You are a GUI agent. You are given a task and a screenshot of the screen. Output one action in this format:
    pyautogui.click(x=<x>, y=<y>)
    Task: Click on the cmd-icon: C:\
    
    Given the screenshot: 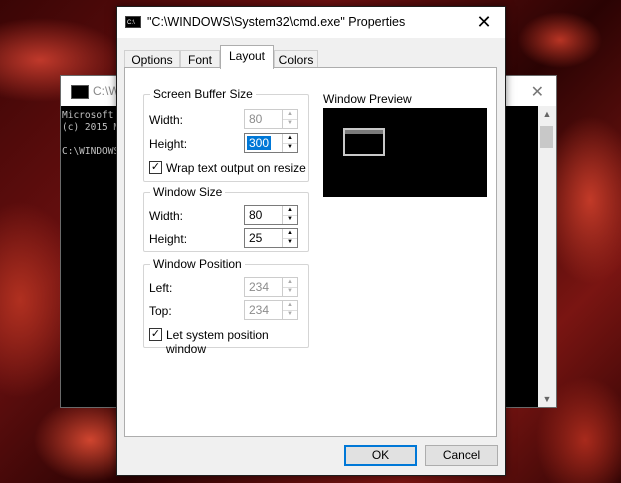 What is the action you would take?
    pyautogui.click(x=133, y=22)
    